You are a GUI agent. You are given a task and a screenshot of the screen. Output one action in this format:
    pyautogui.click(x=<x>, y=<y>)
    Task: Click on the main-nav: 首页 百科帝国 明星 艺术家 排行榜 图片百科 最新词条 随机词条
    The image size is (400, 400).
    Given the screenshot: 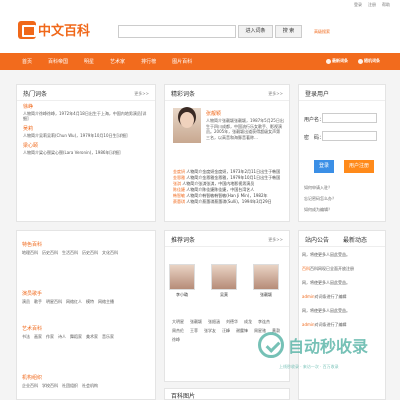 What is the action you would take?
    pyautogui.click(x=200, y=61)
    